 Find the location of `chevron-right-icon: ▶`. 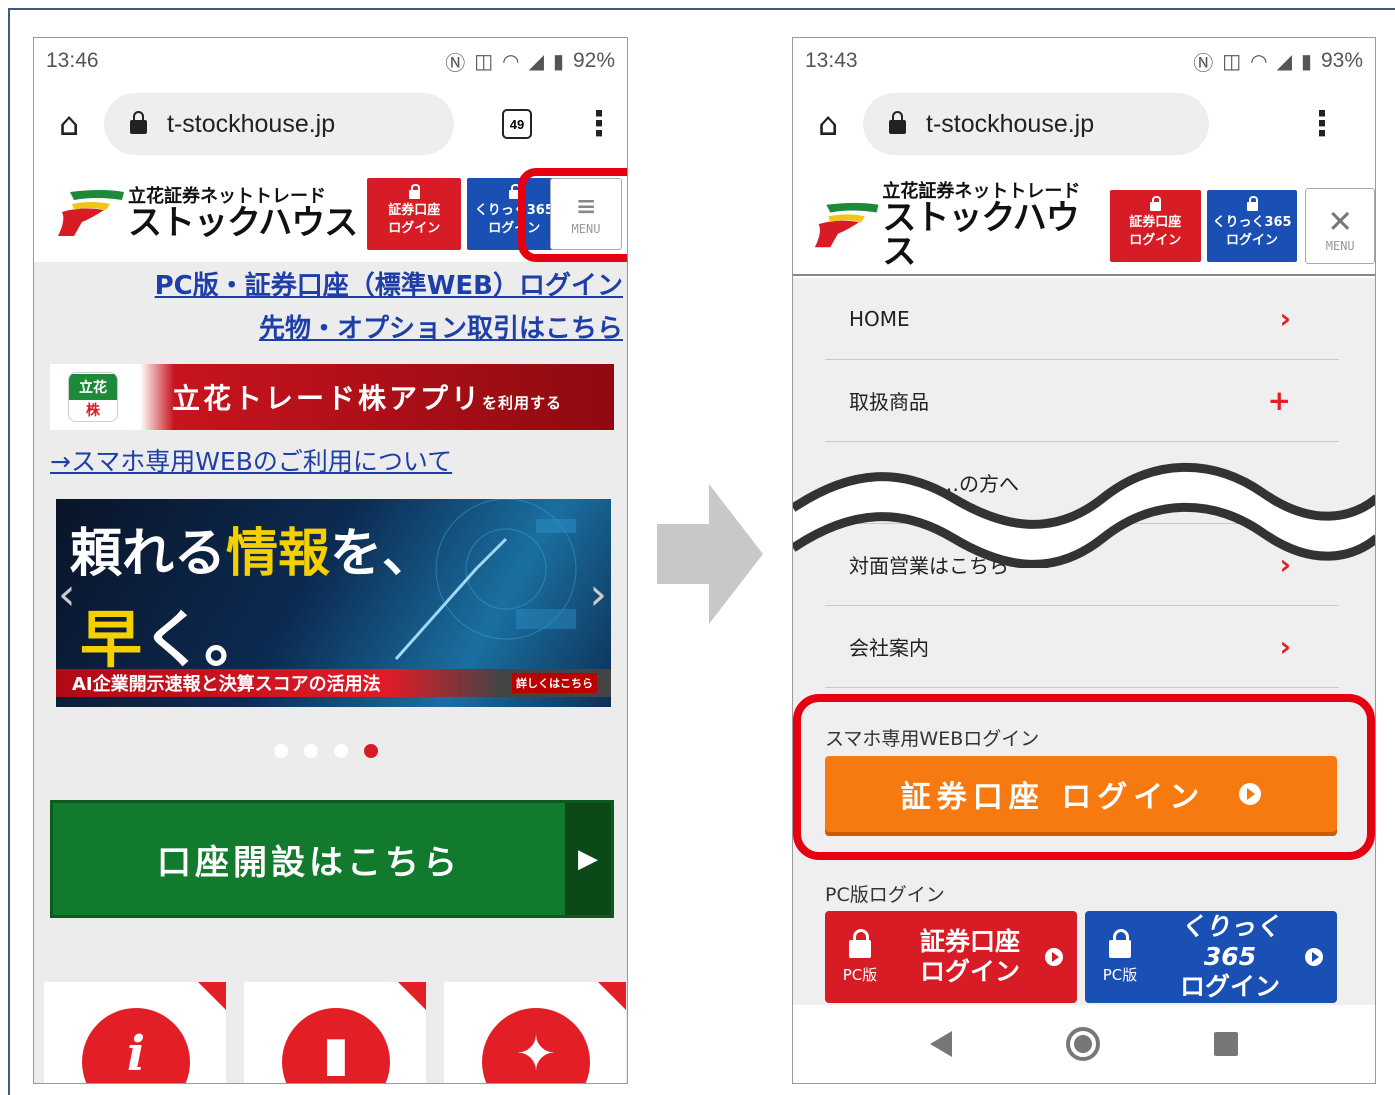

chevron-right-icon: ▶ is located at coordinates (588, 859).